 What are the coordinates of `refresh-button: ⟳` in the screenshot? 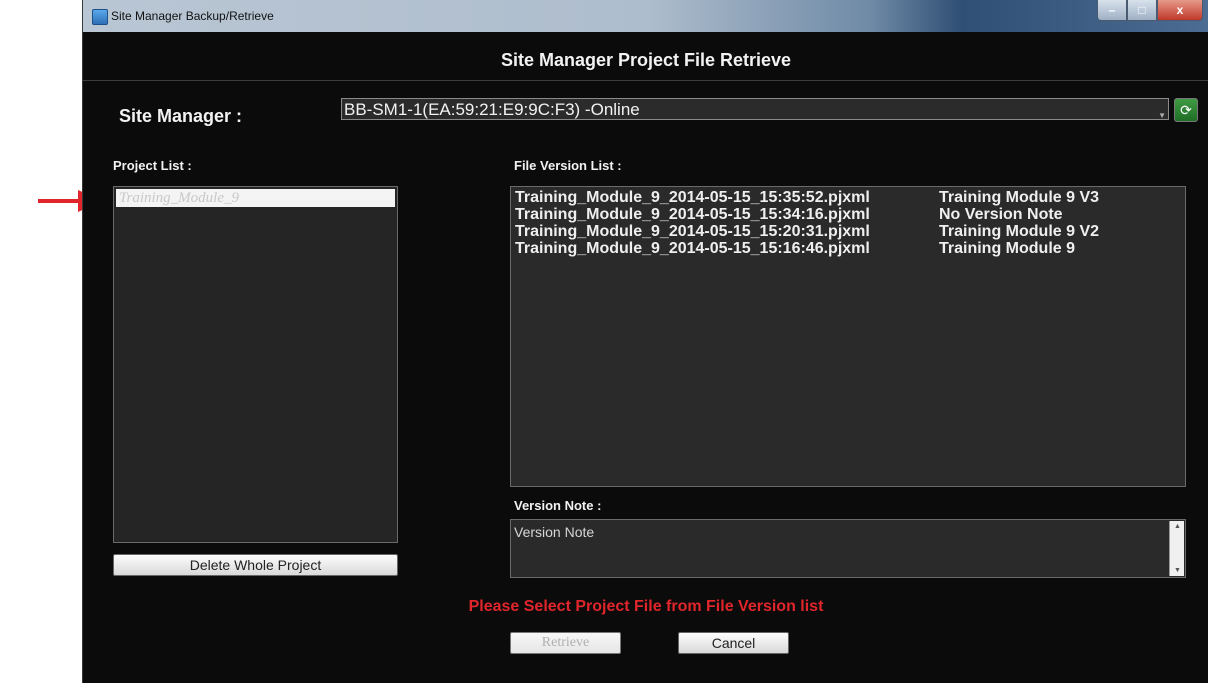 It's located at (1186, 110).